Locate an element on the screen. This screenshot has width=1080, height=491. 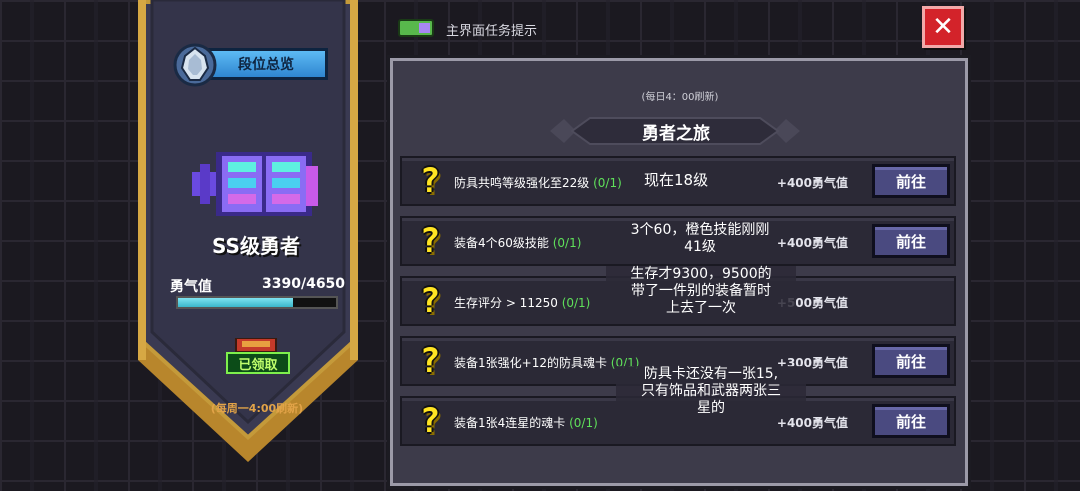
task-description: 装备1张4连星的魂卡 (0/1) is located at coordinates (526, 423).